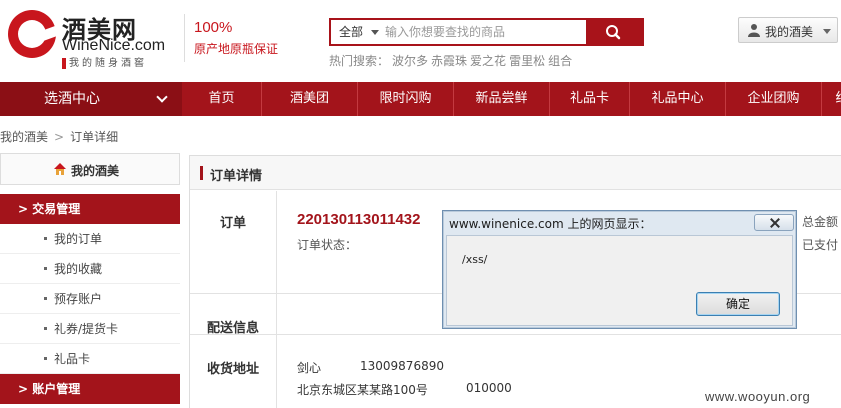  I want to click on sidebar-header: 我的酒美, so click(90, 169).